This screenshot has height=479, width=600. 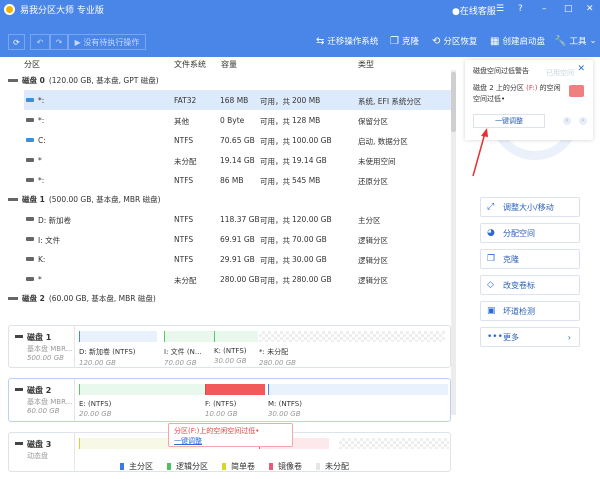 I want to click on chevron-right-icon: ›, so click(x=569, y=337).